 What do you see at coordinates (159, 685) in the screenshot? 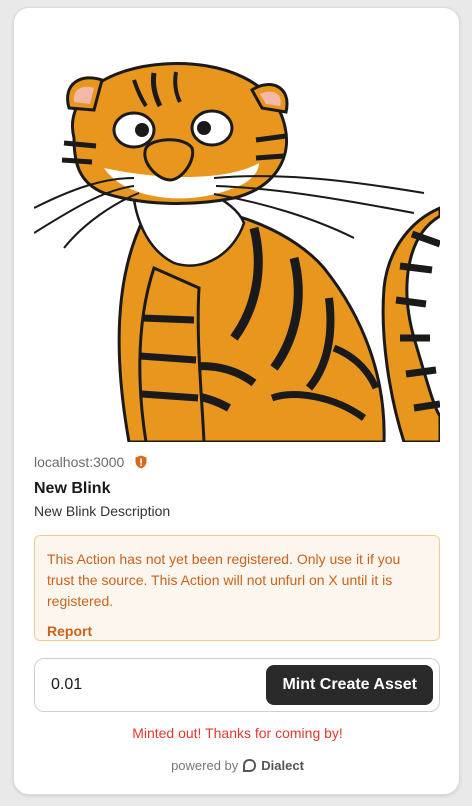
I see `amount-input` at bounding box center [159, 685].